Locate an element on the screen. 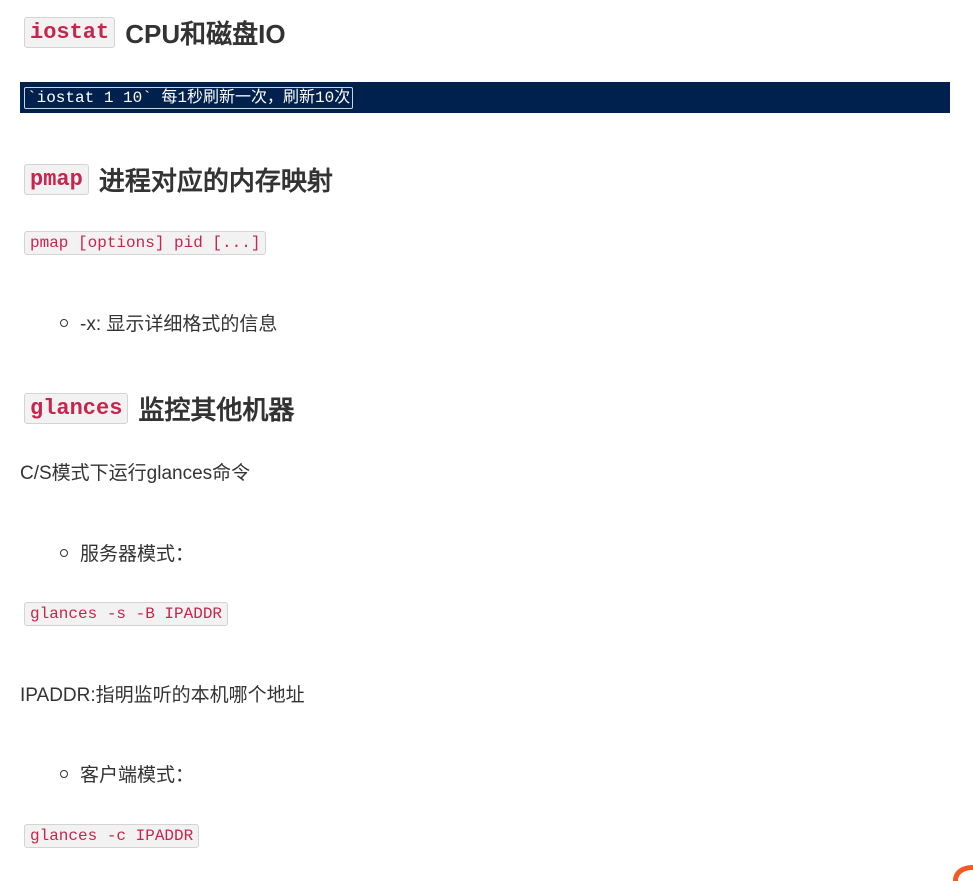  pmap-option-x: -x: 显示详细格式的信息 is located at coordinates (179, 324).